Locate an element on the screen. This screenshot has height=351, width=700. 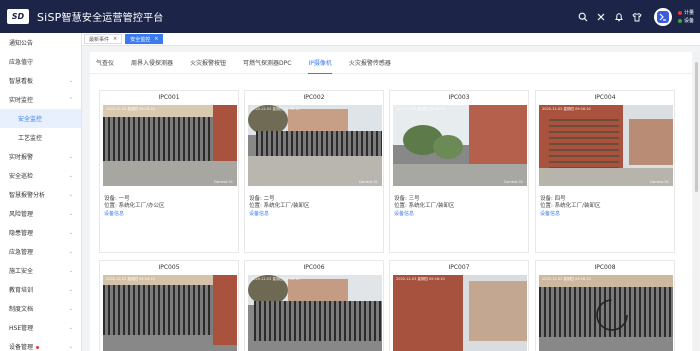
page-tab-latest-events: 最新事件 × is located at coordinates (103, 39).